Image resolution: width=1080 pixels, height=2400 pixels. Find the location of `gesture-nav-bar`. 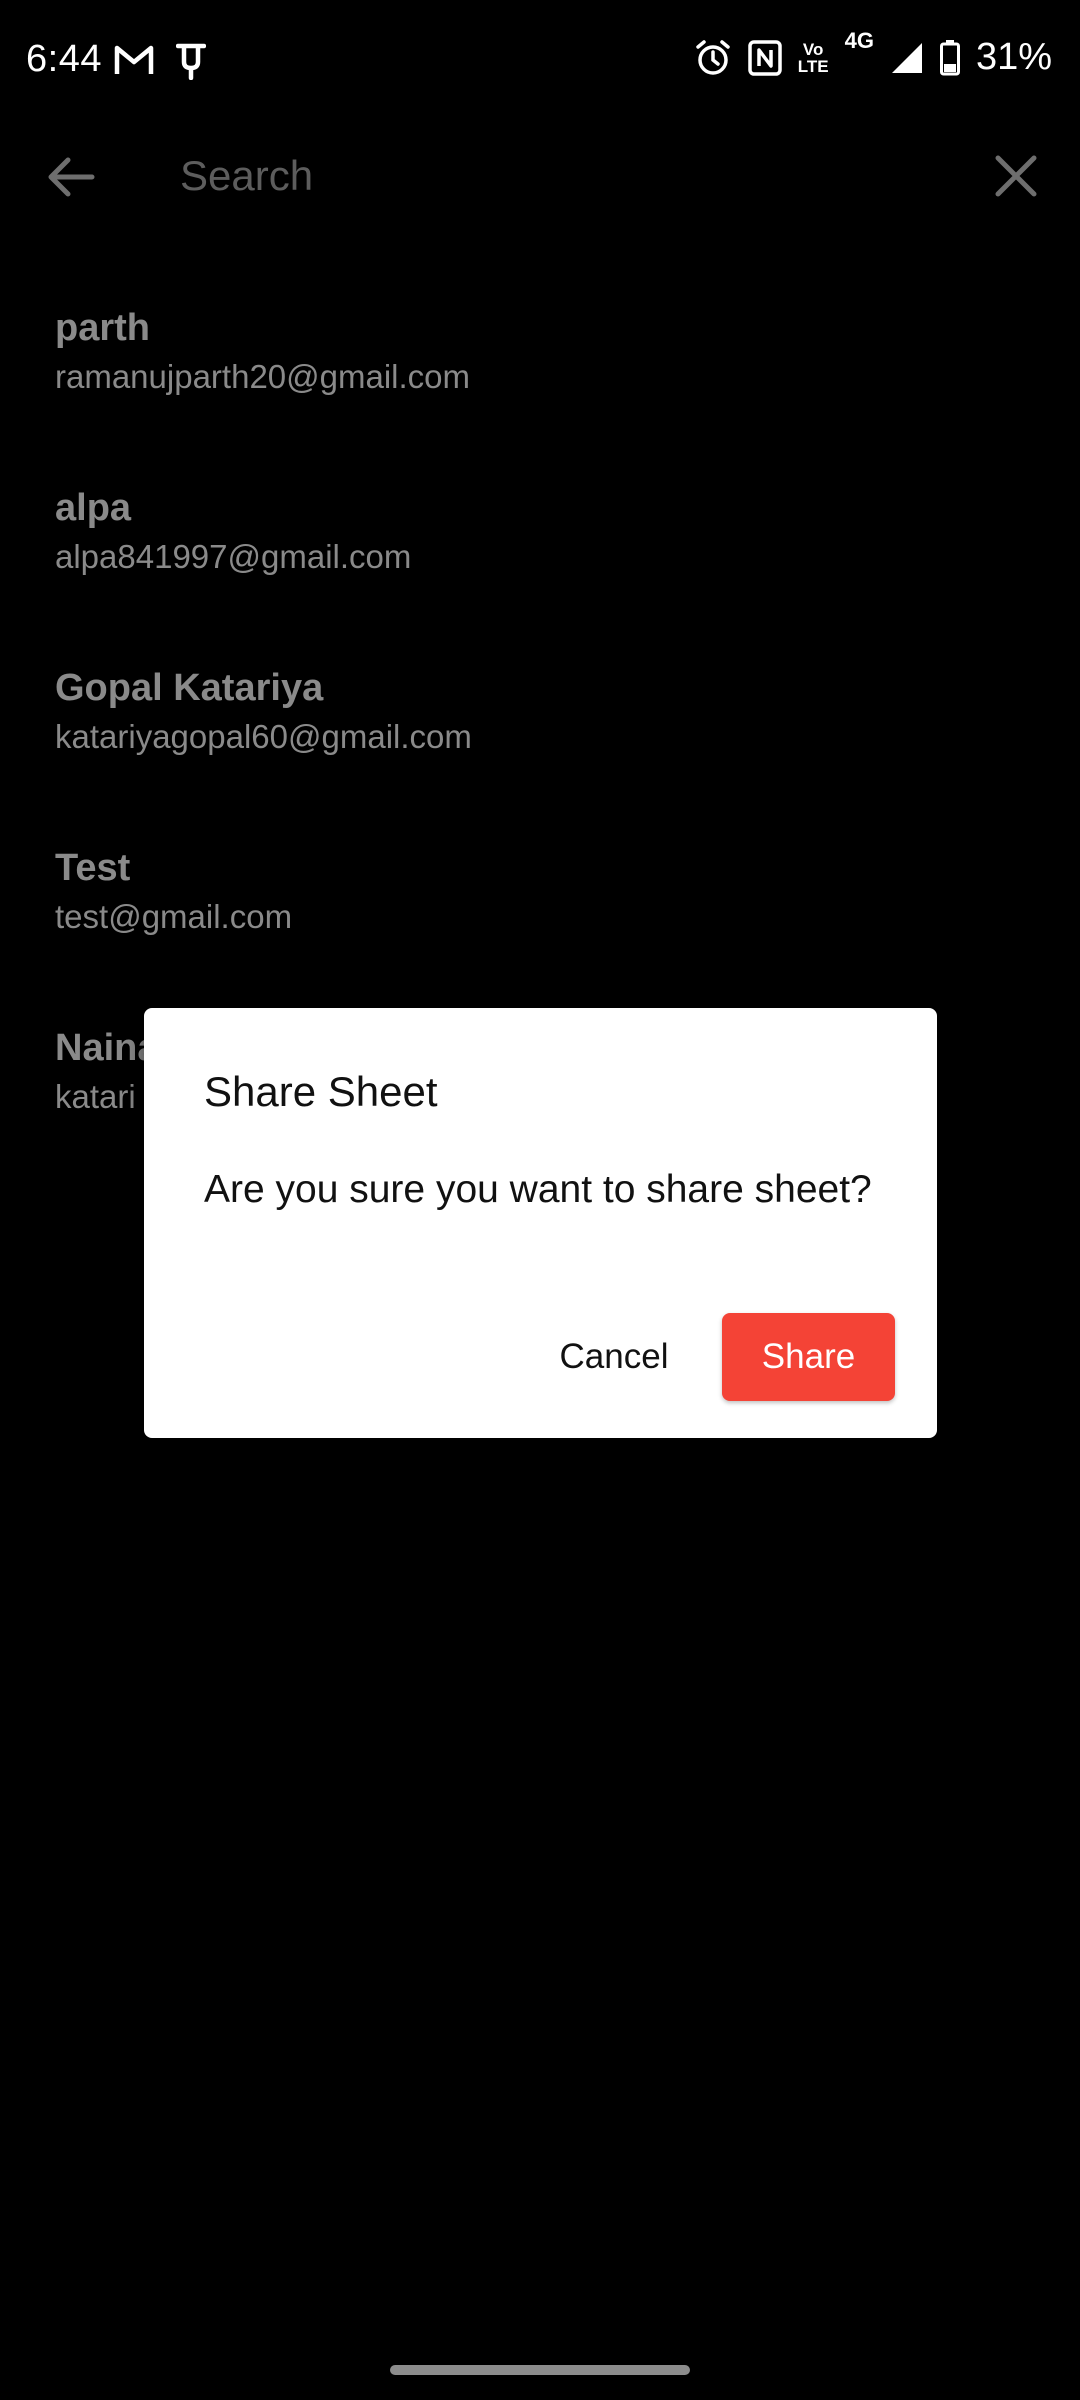

gesture-nav-bar is located at coordinates (540, 2370).